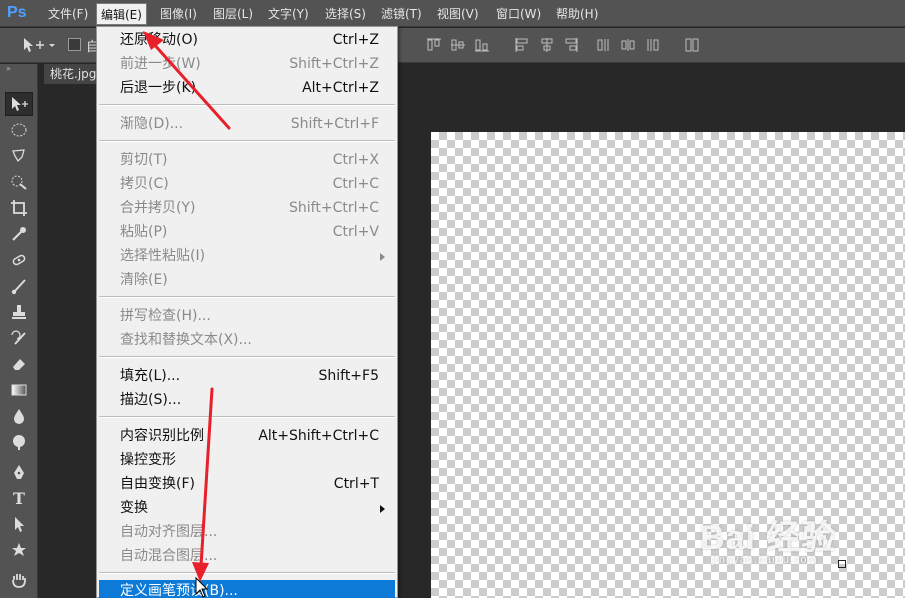 This screenshot has width=905, height=598. I want to click on menu-view: 视图(V), so click(458, 14).